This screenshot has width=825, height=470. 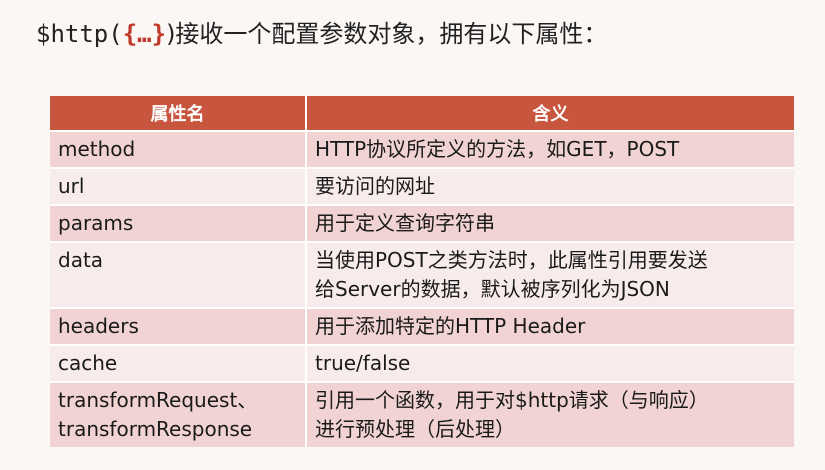 What do you see at coordinates (96, 223) in the screenshot?
I see `property-name: params` at bounding box center [96, 223].